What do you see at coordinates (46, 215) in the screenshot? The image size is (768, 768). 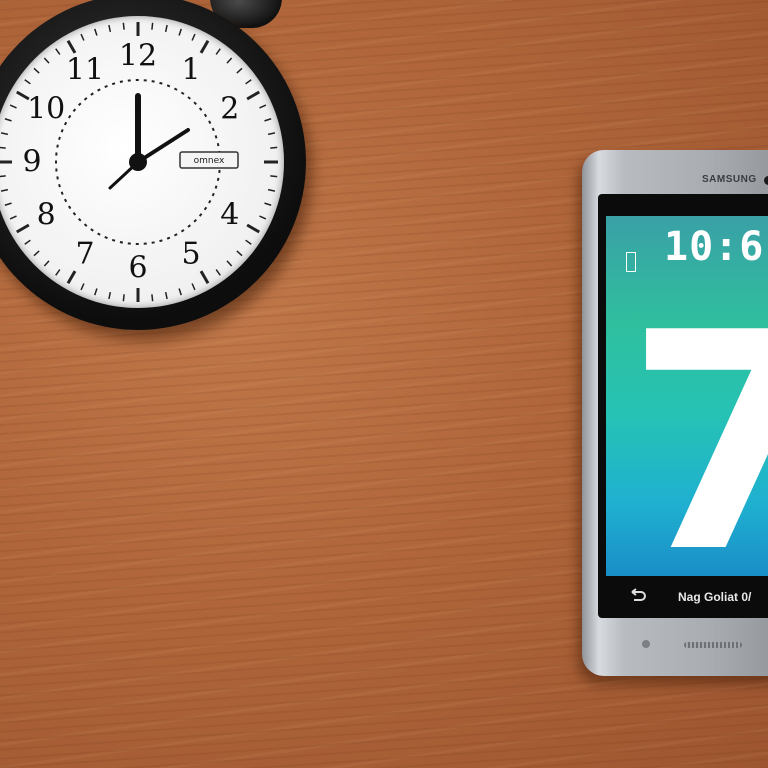 I see `clock-numeral-8: 8` at bounding box center [46, 215].